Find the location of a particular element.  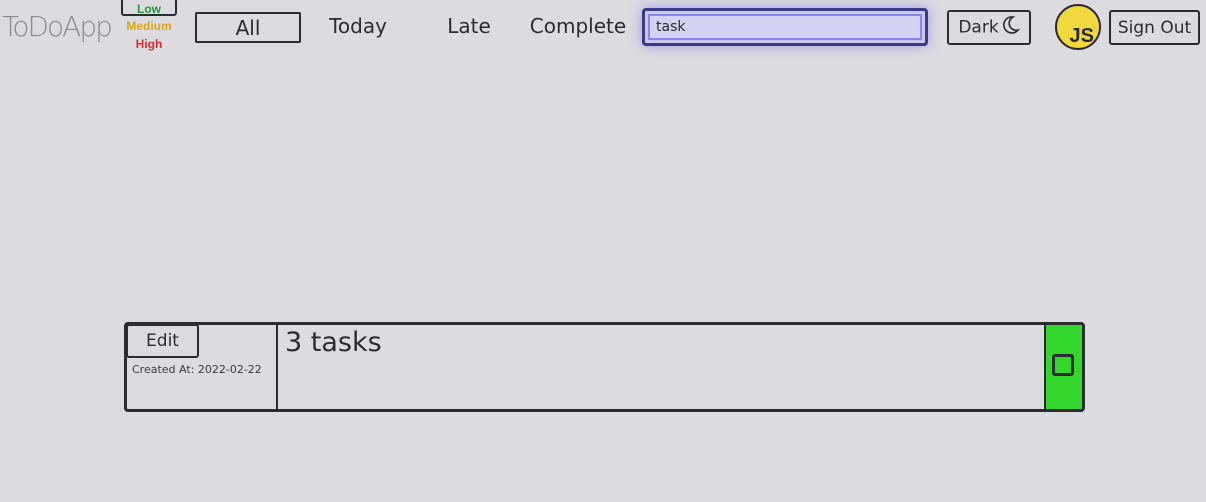

tab-complete: Complete is located at coordinates (578, 27).